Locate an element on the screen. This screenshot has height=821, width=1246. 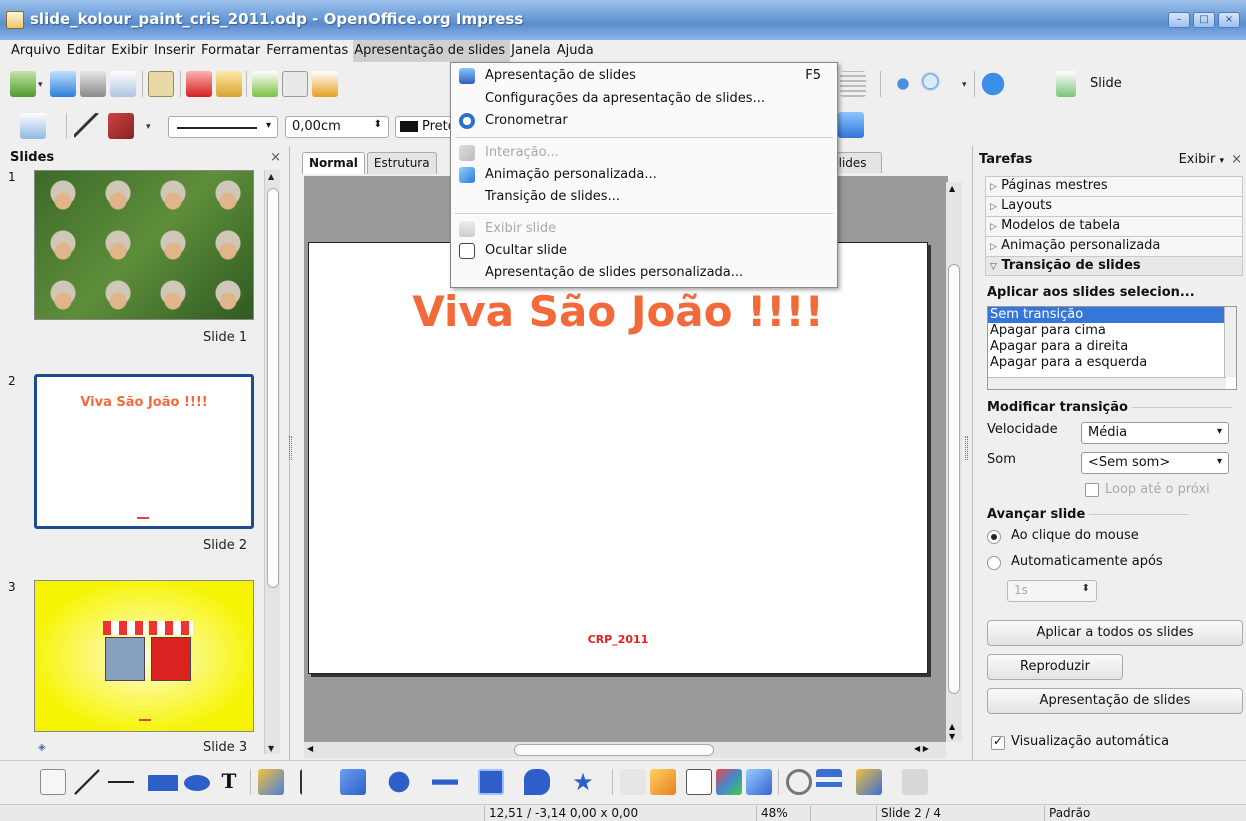
navigator-icon is located at coordinates (903, 84).